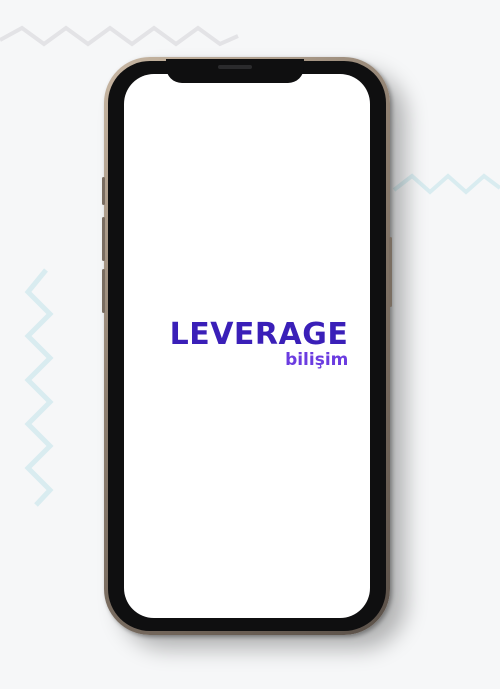 This screenshot has width=500, height=689. I want to click on brand-logo-wordmark: LEVERAGE bilişim, so click(259, 344).